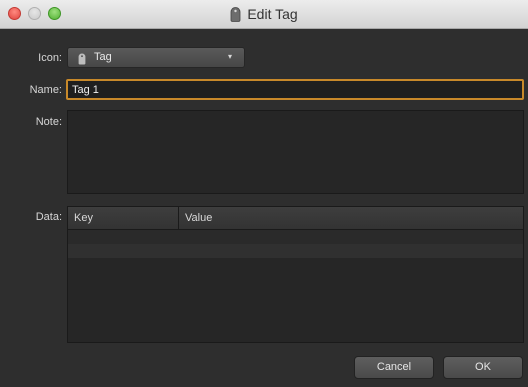 This screenshot has height=387, width=528. I want to click on data-label: Data:, so click(48, 217).